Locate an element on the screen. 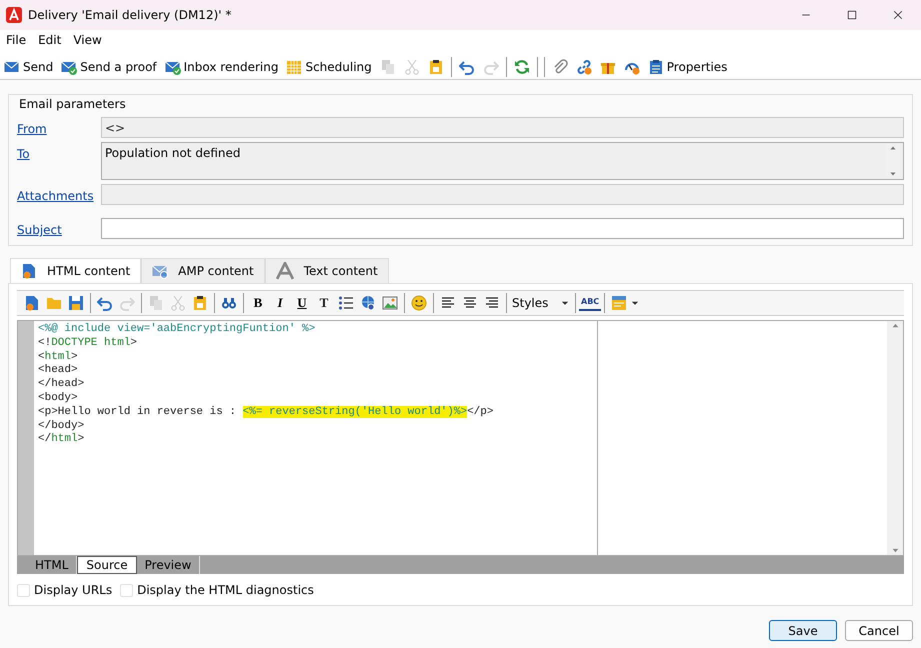 The height and width of the screenshot is (648, 921). field-link: From is located at coordinates (59, 127).